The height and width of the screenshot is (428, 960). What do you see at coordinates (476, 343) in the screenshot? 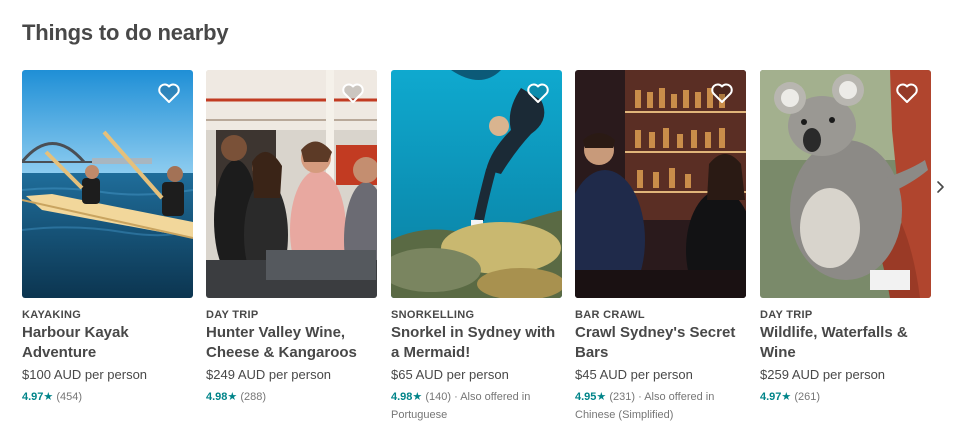
I see `experience-title: Snorkel in Sydney with a Mermaid!` at bounding box center [476, 343].